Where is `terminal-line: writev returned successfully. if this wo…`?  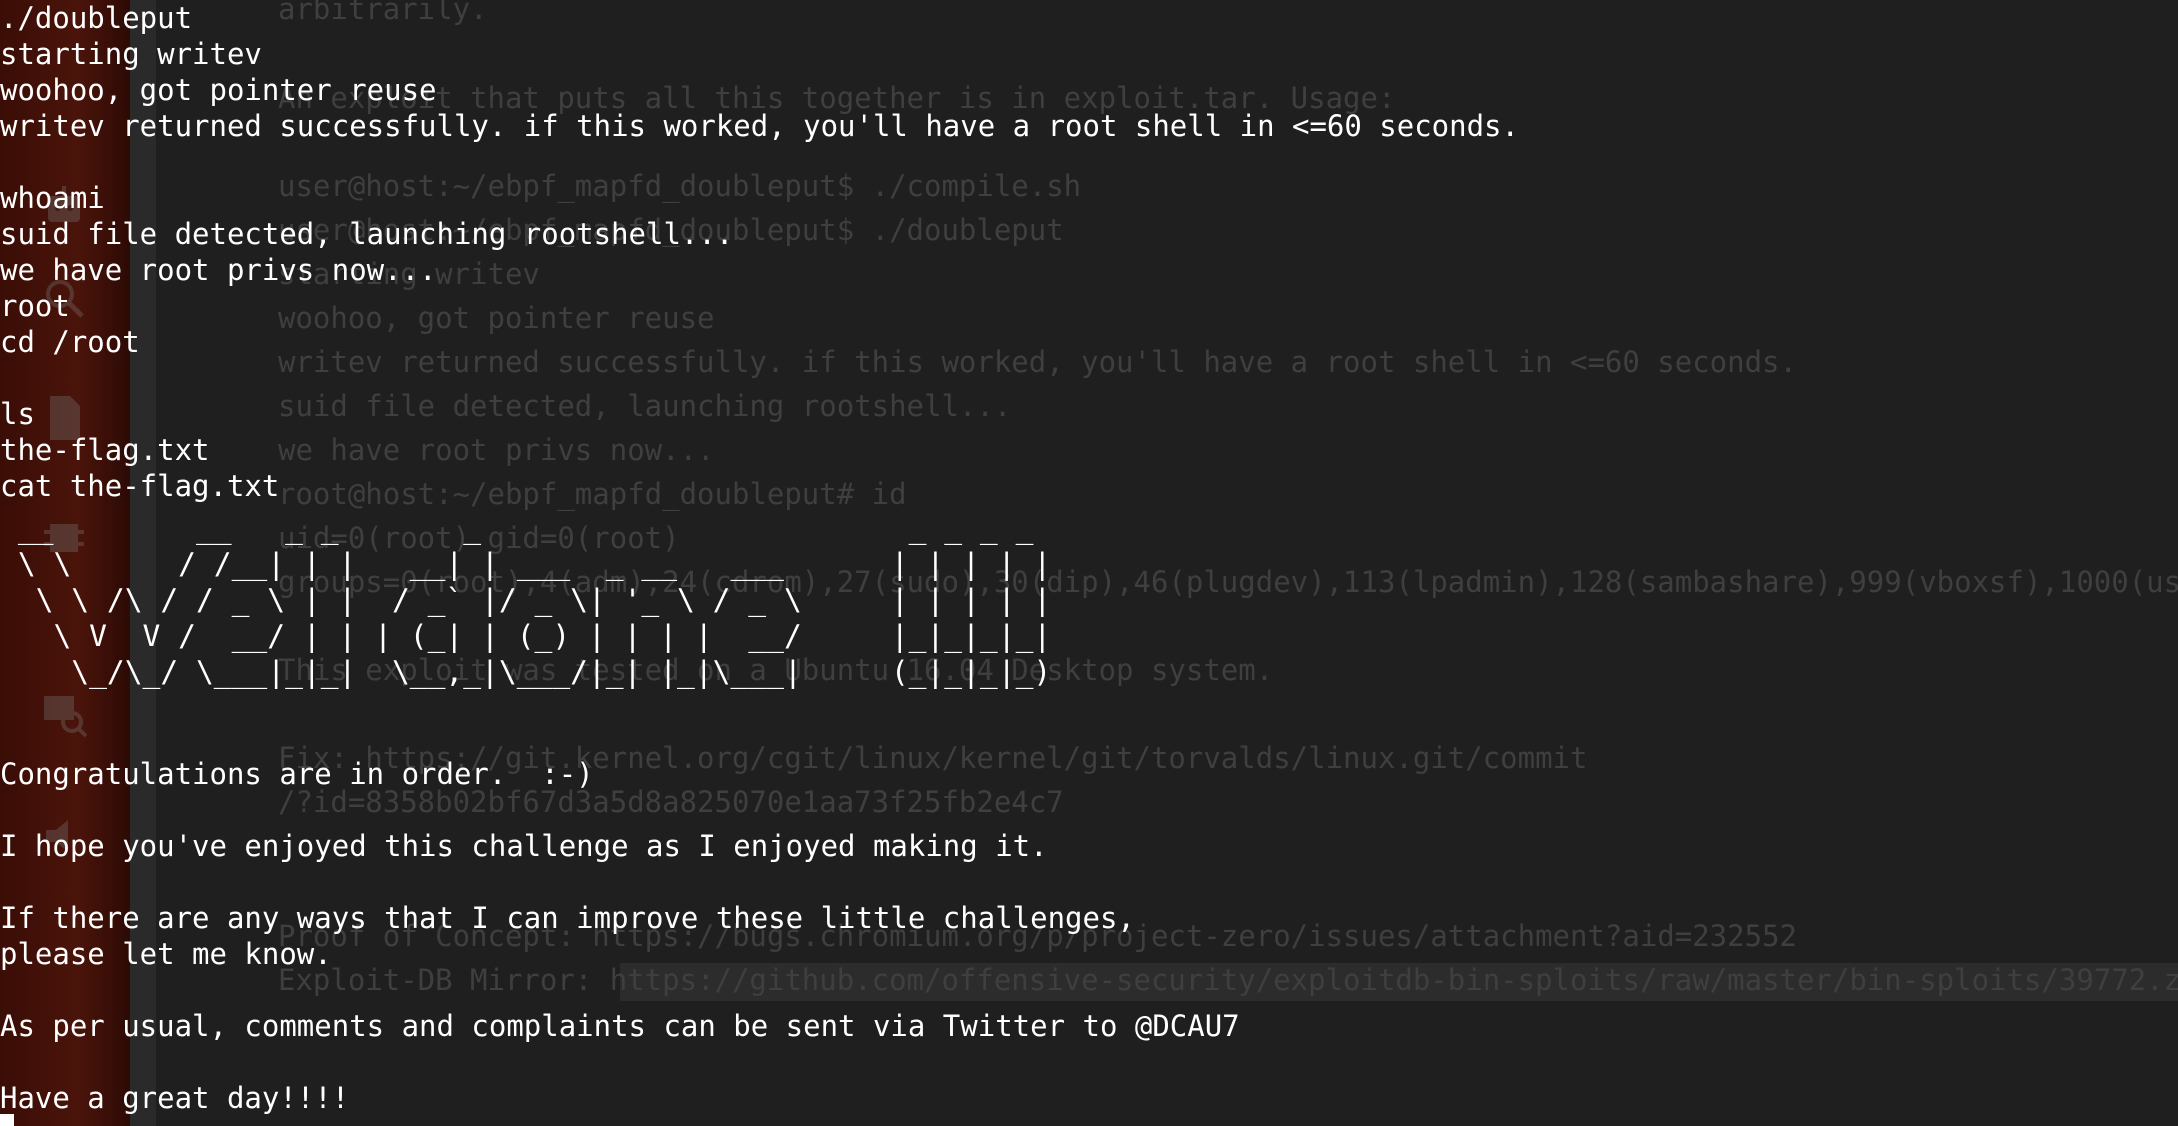 terminal-line: writev returned successfully. if this wo… is located at coordinates (759, 126).